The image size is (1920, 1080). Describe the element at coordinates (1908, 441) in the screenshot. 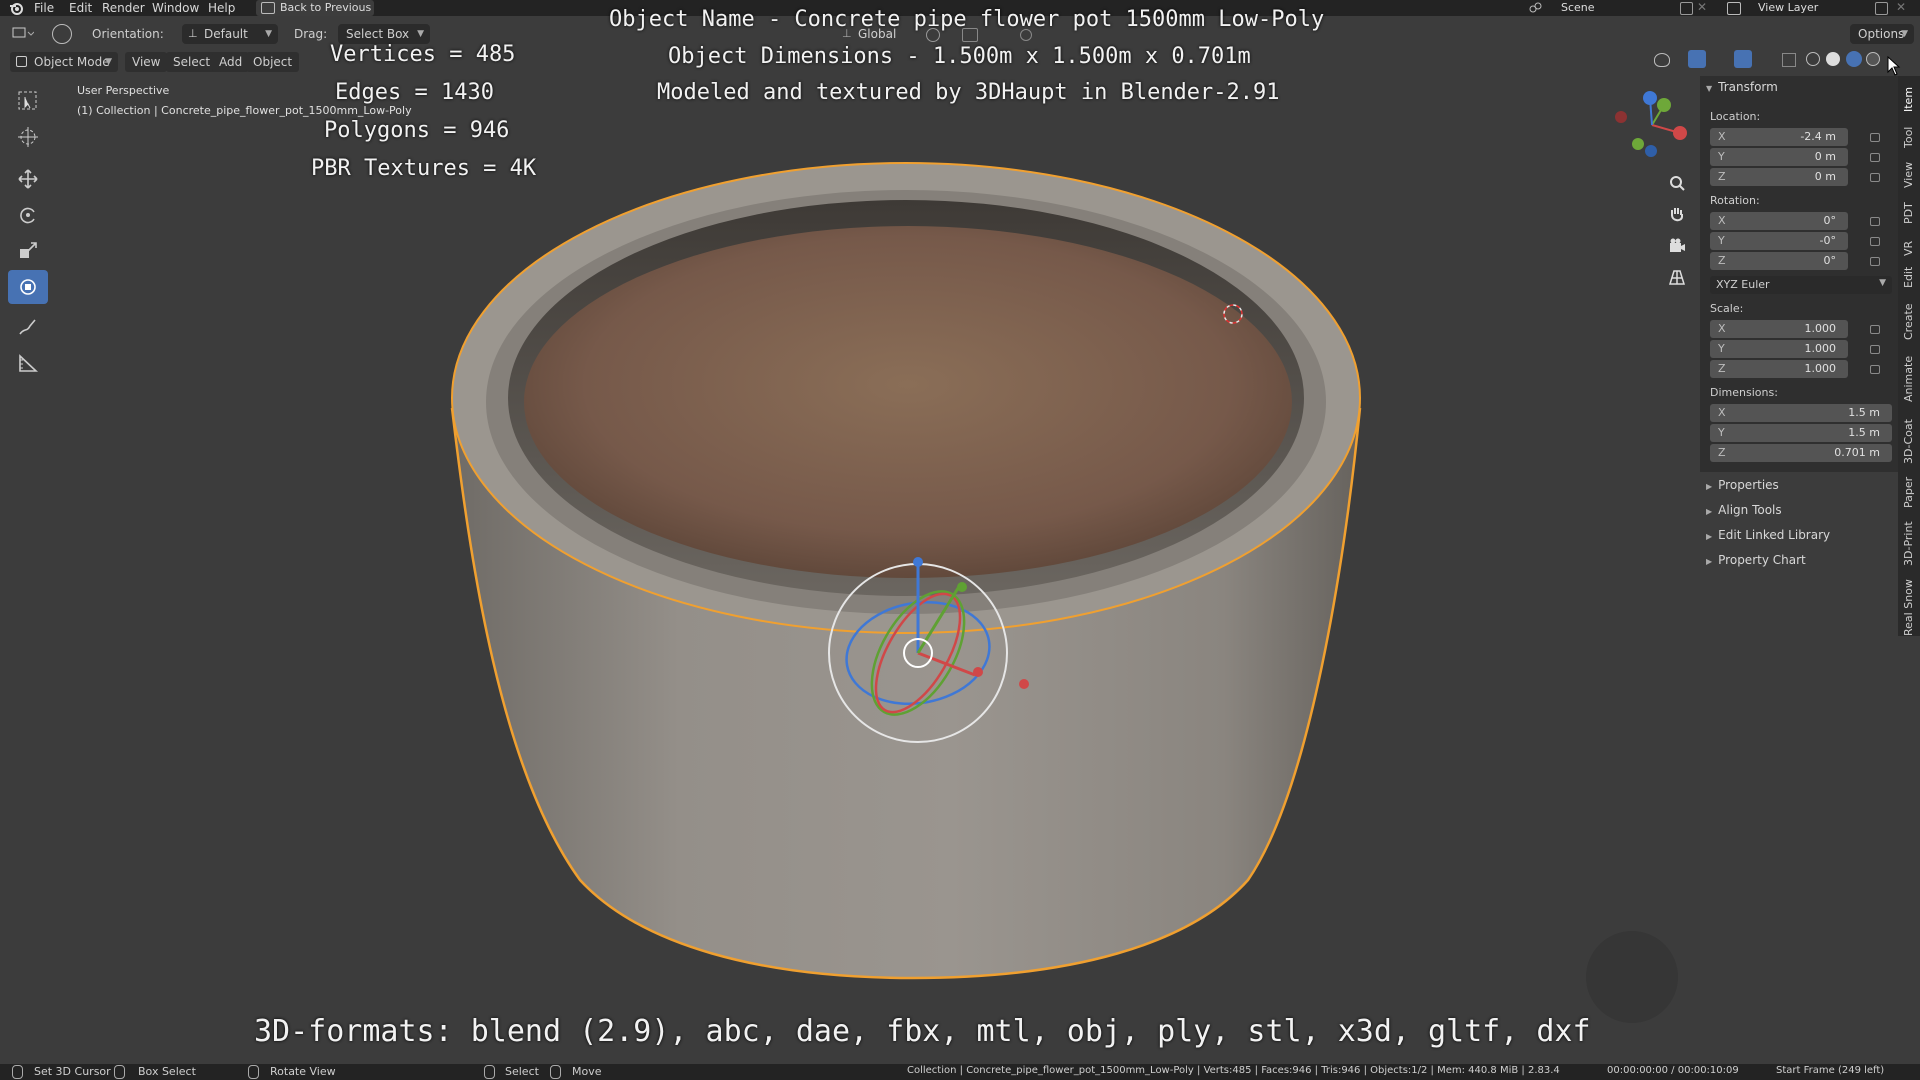

I see `tab-3d-coat: 3D-Coat` at that location.